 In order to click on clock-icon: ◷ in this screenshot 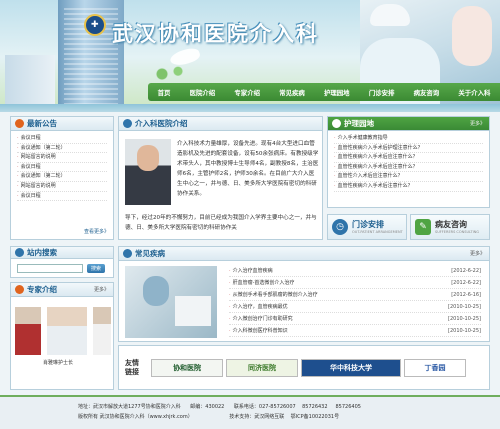, I will do `click(340, 227)`.